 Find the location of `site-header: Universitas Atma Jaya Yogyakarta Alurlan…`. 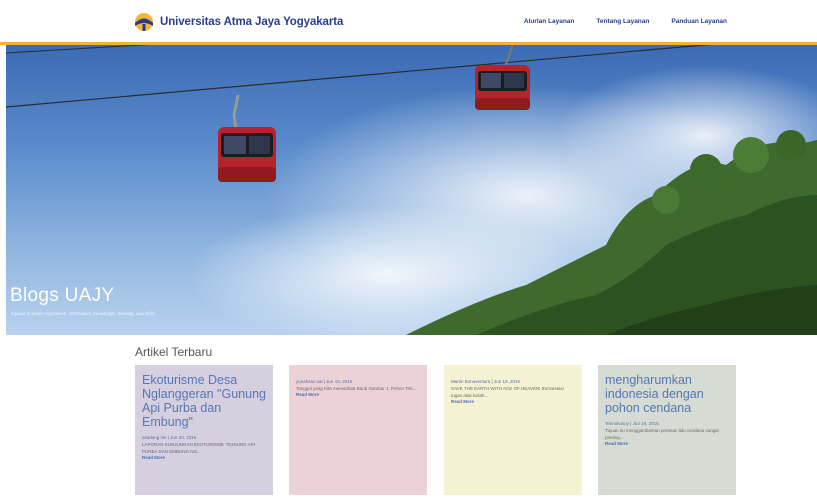

site-header: Universitas Atma Jaya Yogyakarta Alurlan… is located at coordinates (408, 22).